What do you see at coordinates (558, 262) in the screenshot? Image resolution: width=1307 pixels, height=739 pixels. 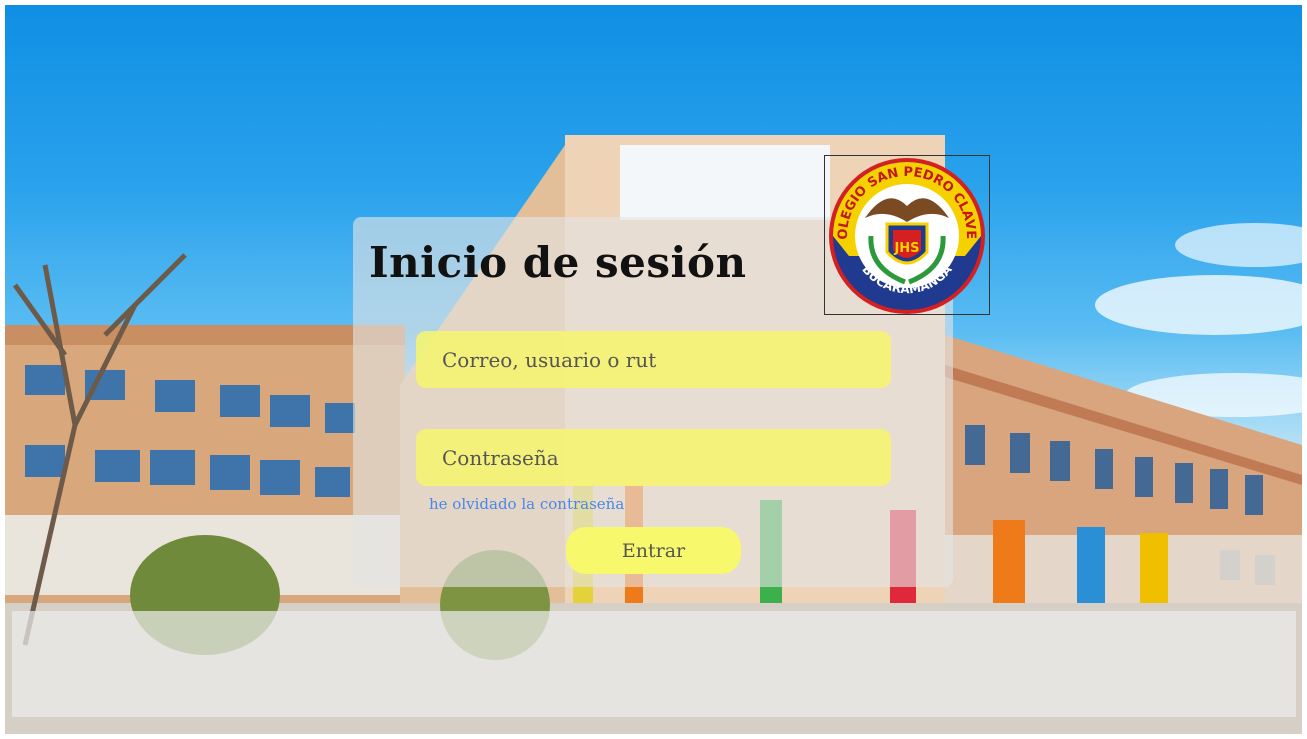 I see `page-title: Inicio de sesión` at bounding box center [558, 262].